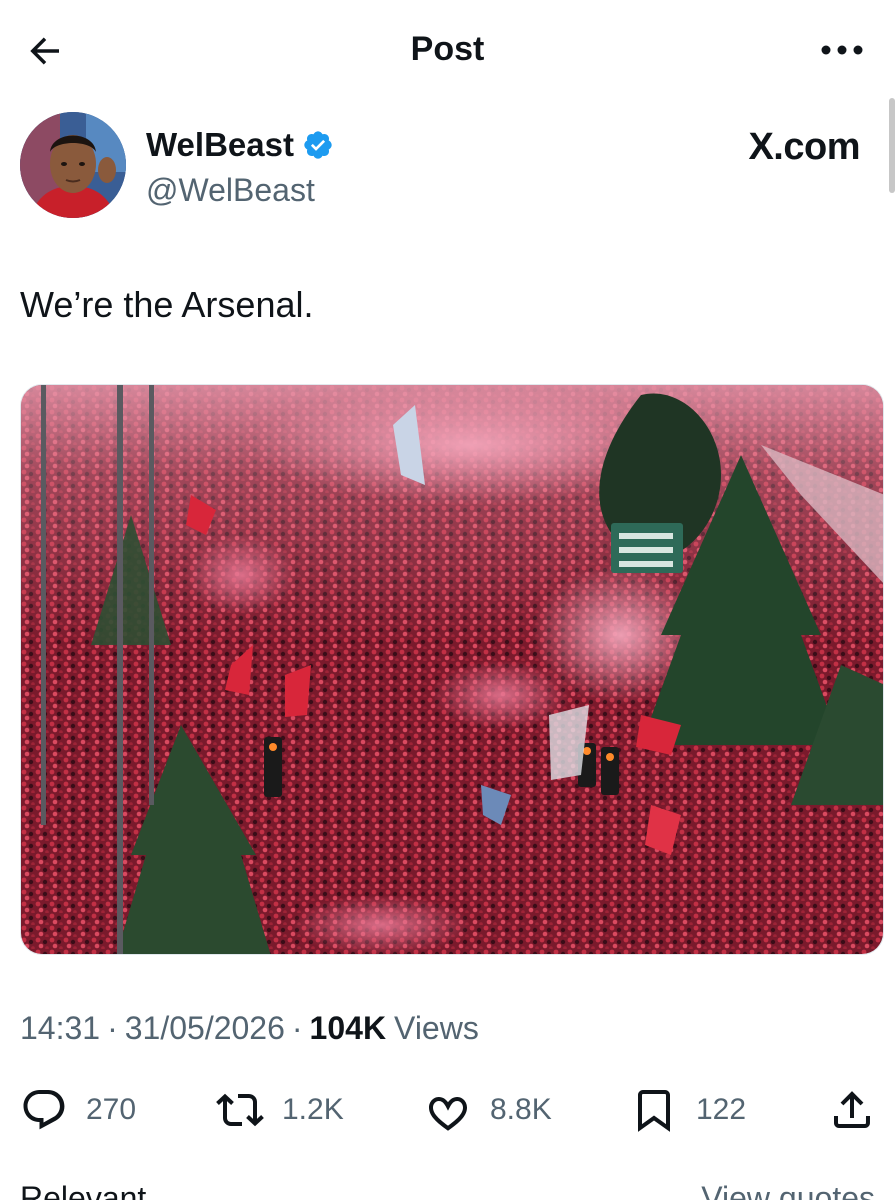 Image resolution: width=895 pixels, height=1200 pixels. I want to click on post-date: 31/05/2026, so click(204, 1028).